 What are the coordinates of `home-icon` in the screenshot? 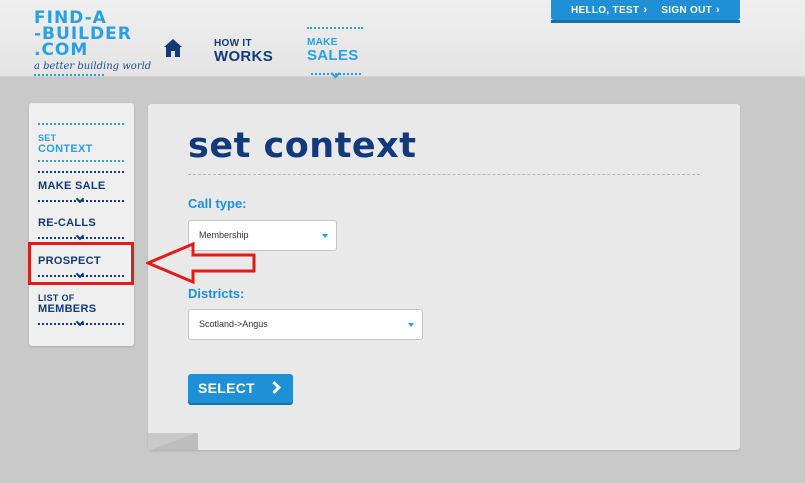 It's located at (173, 48).